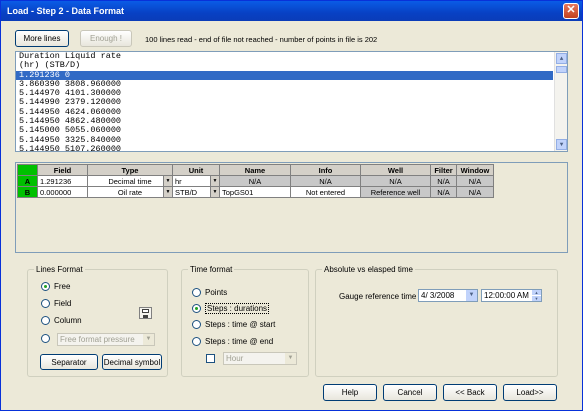 This screenshot has width=583, height=411. Describe the element at coordinates (395, 181) in the screenshot. I see `cell-well: N/A` at that location.